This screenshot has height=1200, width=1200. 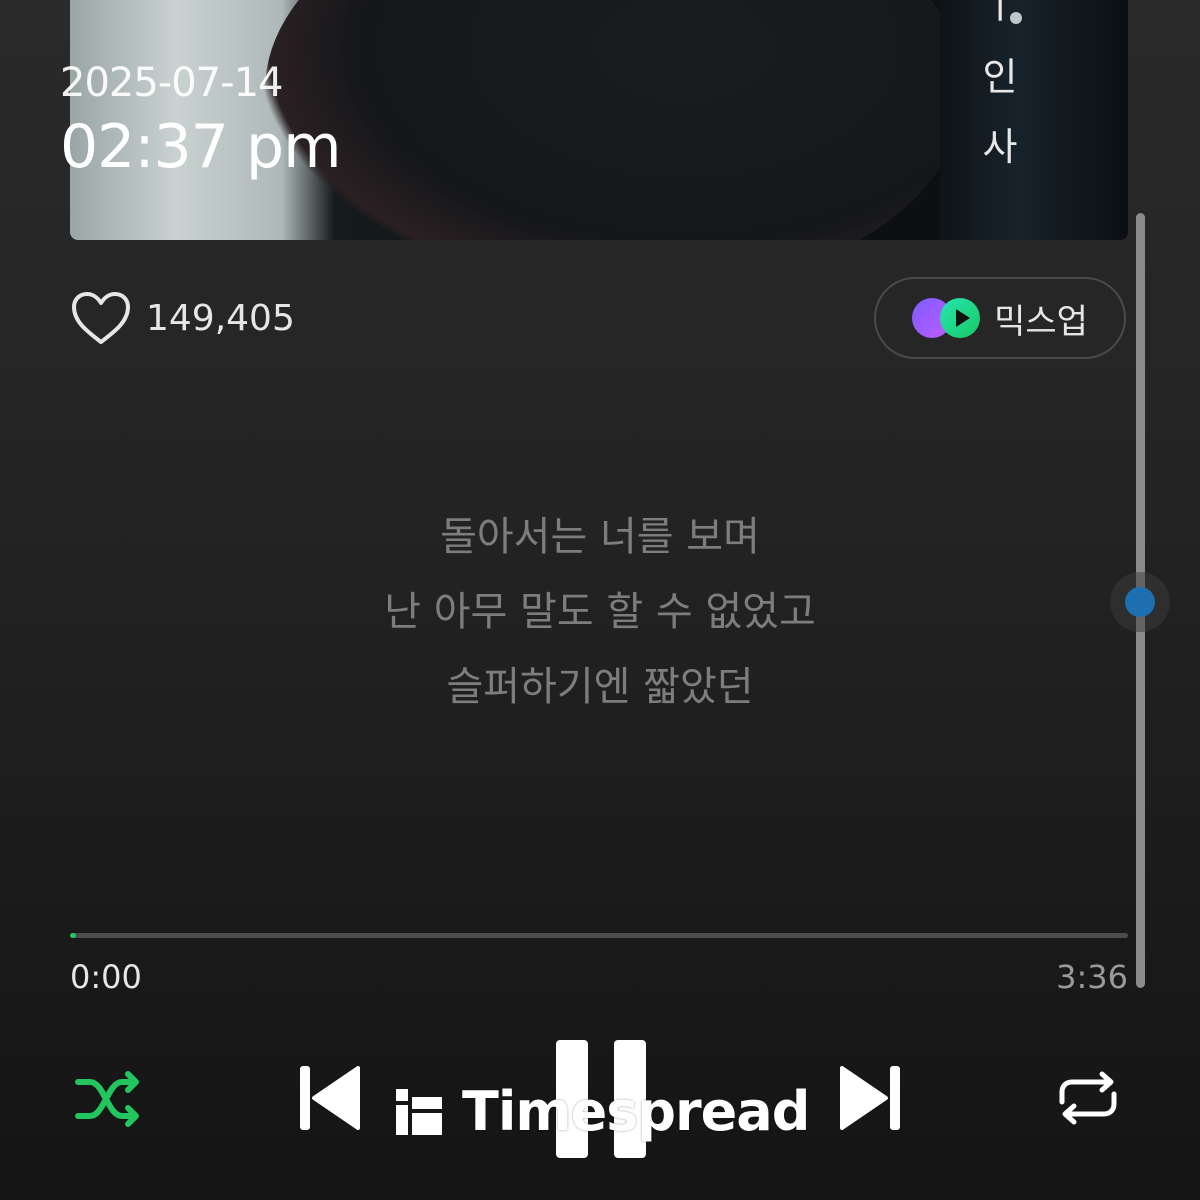 I want to click on watermark: Timespread, so click(x=603, y=1111).